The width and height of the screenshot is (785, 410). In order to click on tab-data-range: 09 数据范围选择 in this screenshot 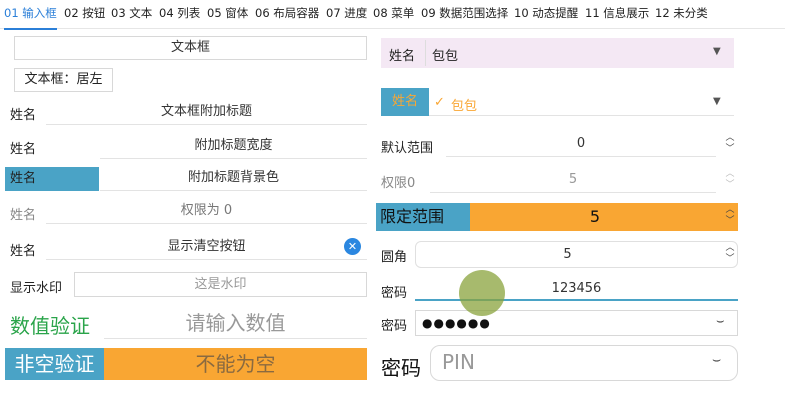, I will do `click(464, 14)`.